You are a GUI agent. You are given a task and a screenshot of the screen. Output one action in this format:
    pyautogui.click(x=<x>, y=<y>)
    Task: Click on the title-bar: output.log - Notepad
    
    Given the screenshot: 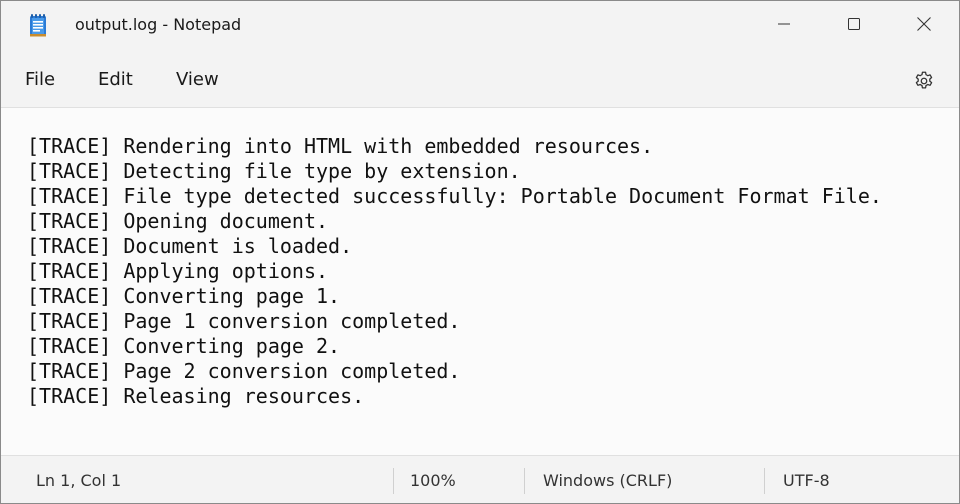 What is the action you would take?
    pyautogui.click(x=480, y=25)
    